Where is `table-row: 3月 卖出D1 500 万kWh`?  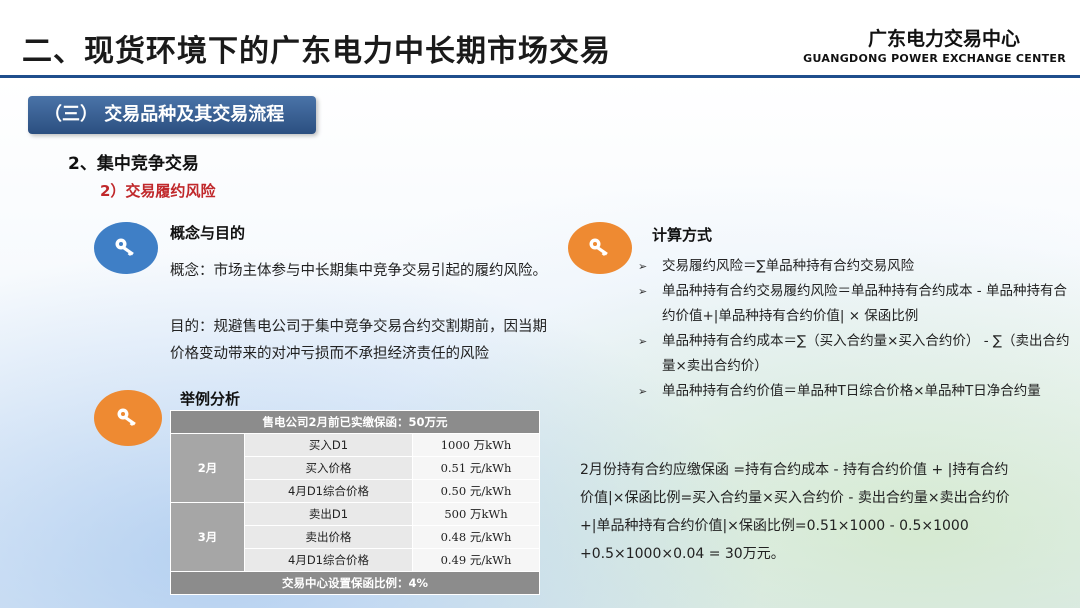 table-row: 3月 卖出D1 500 万kWh is located at coordinates (355, 537).